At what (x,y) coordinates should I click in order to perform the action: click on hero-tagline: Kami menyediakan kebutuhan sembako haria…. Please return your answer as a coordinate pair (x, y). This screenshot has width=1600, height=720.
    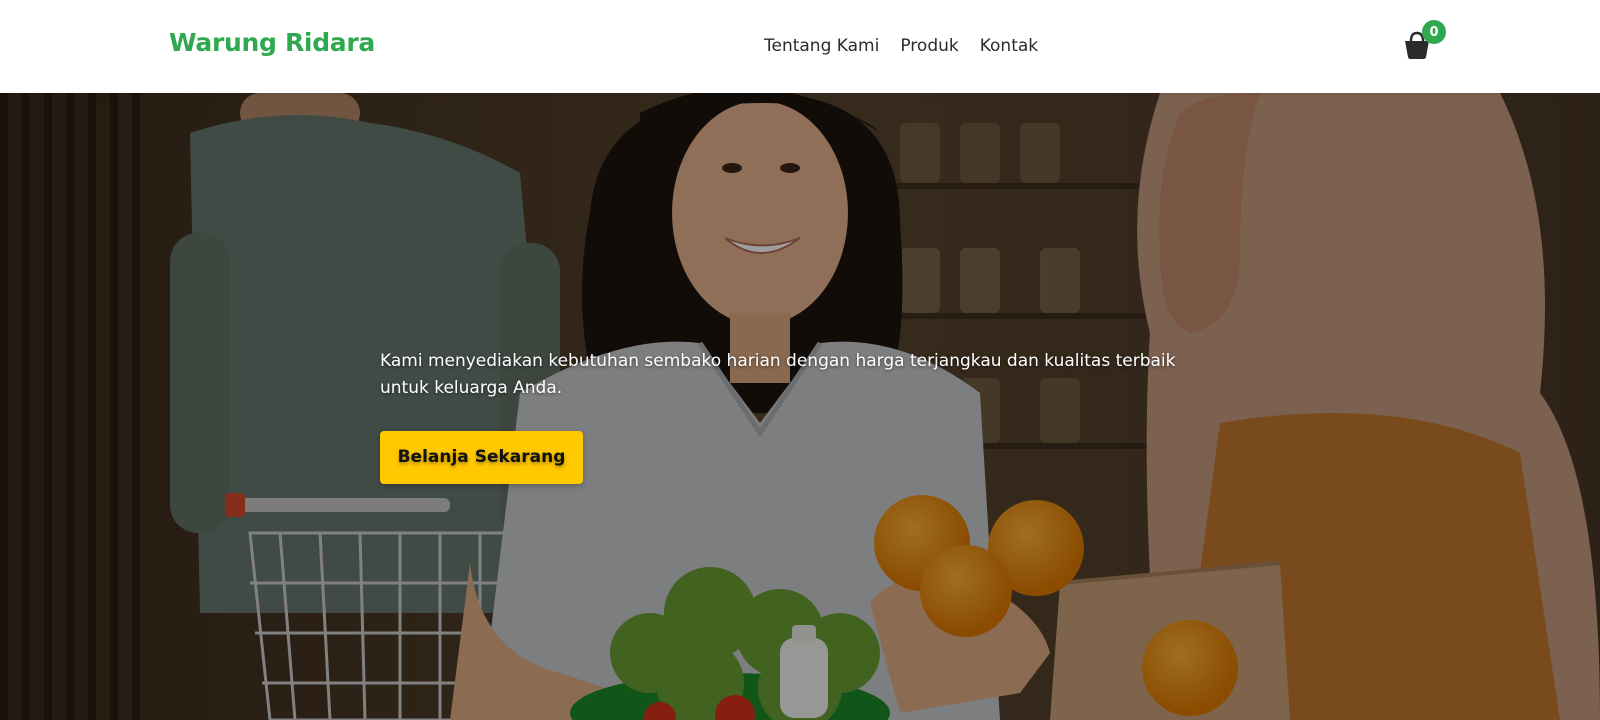
    Looking at the image, I should click on (778, 374).